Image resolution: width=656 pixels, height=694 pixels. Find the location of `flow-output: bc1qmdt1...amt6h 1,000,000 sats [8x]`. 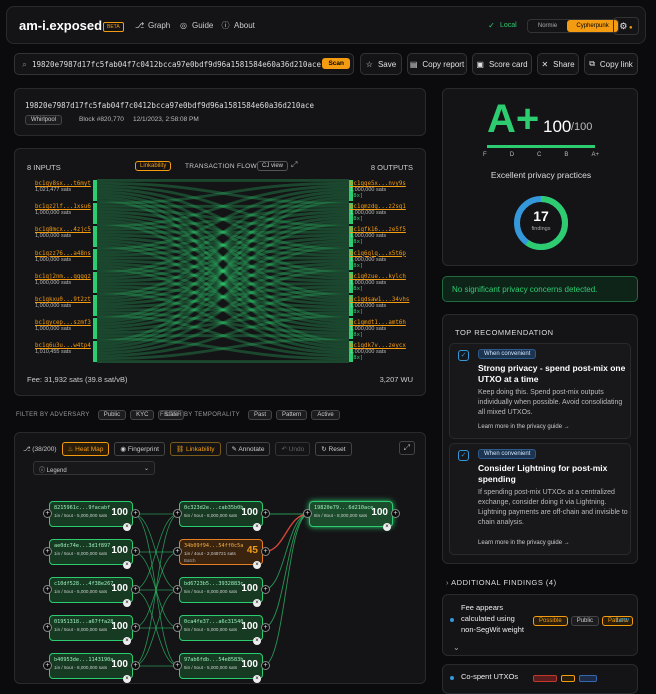

flow-output: bc1qmdt1...amt6h 1,000,000 sats [8x] is located at coordinates (384, 329).